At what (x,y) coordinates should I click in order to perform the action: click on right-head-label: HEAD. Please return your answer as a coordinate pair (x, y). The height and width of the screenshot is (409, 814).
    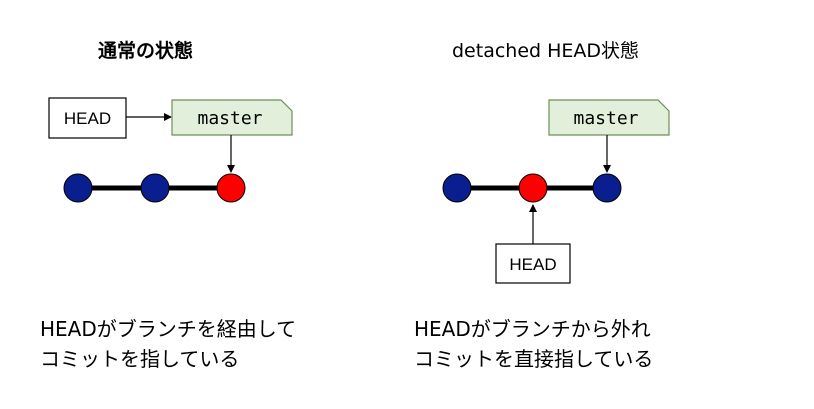
    Looking at the image, I should click on (532, 264).